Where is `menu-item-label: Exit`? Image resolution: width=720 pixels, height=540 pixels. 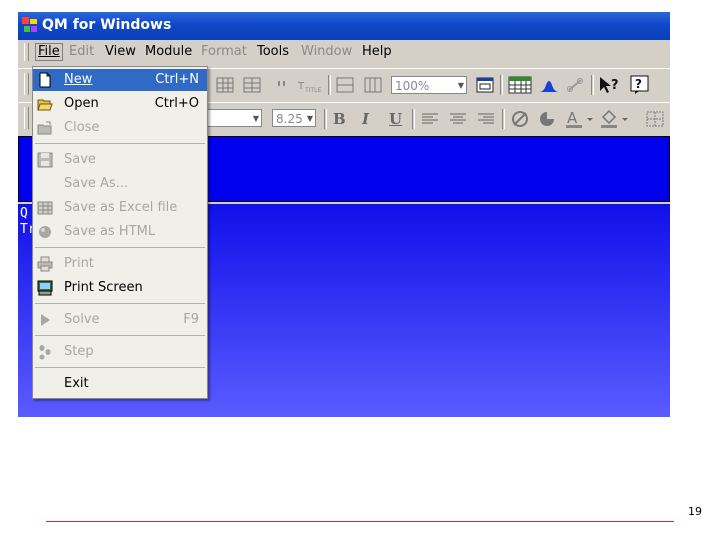
menu-item-label: Exit is located at coordinates (76, 383).